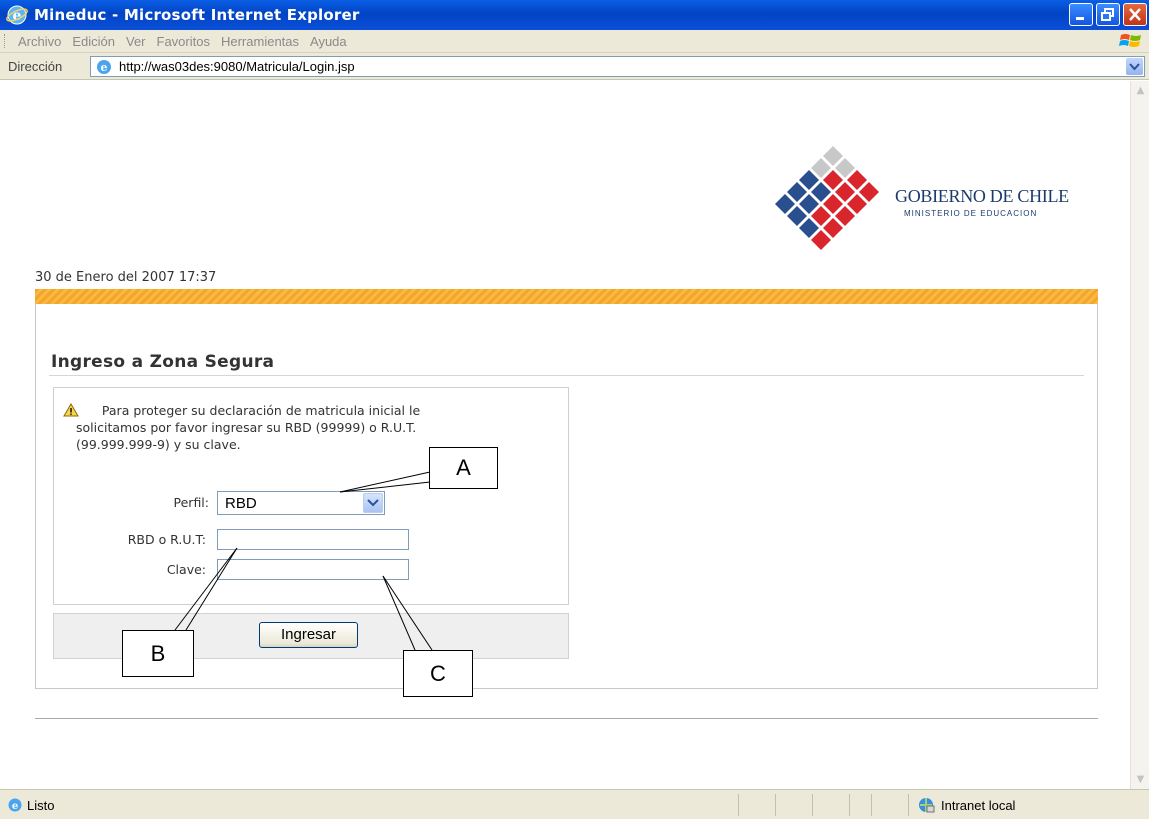  I want to click on toolbar-grip, so click(5, 41).